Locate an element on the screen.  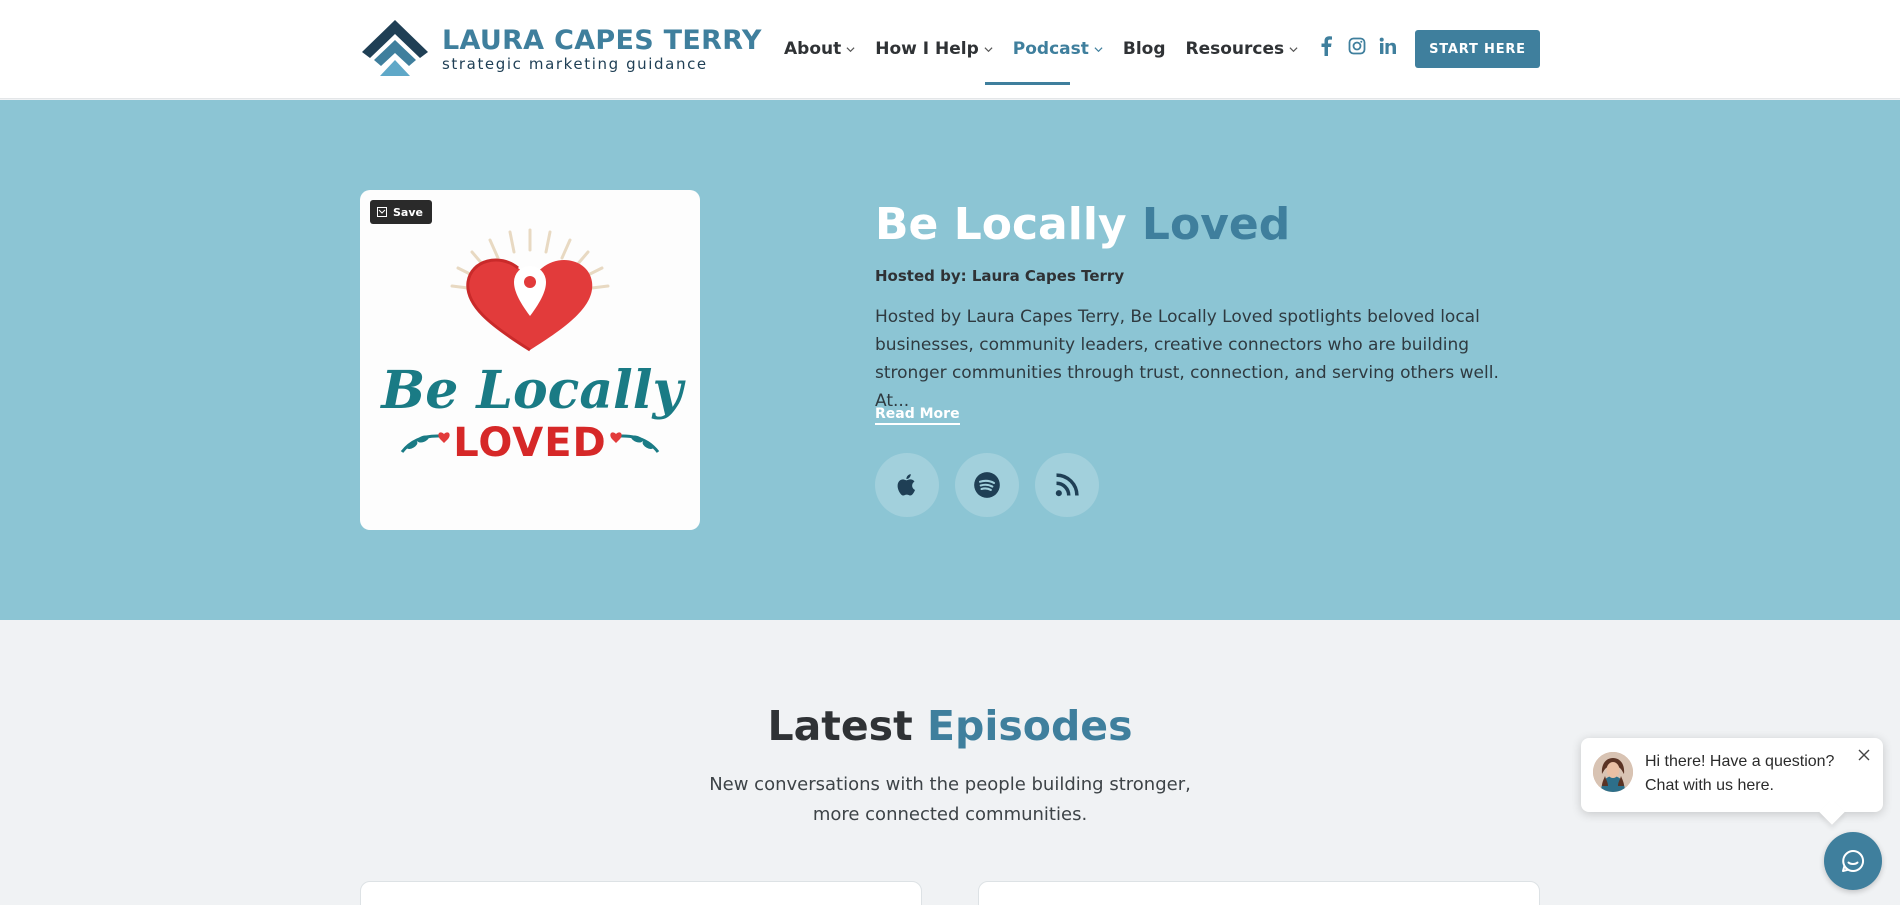
instagram-icon is located at coordinates (1357, 46).